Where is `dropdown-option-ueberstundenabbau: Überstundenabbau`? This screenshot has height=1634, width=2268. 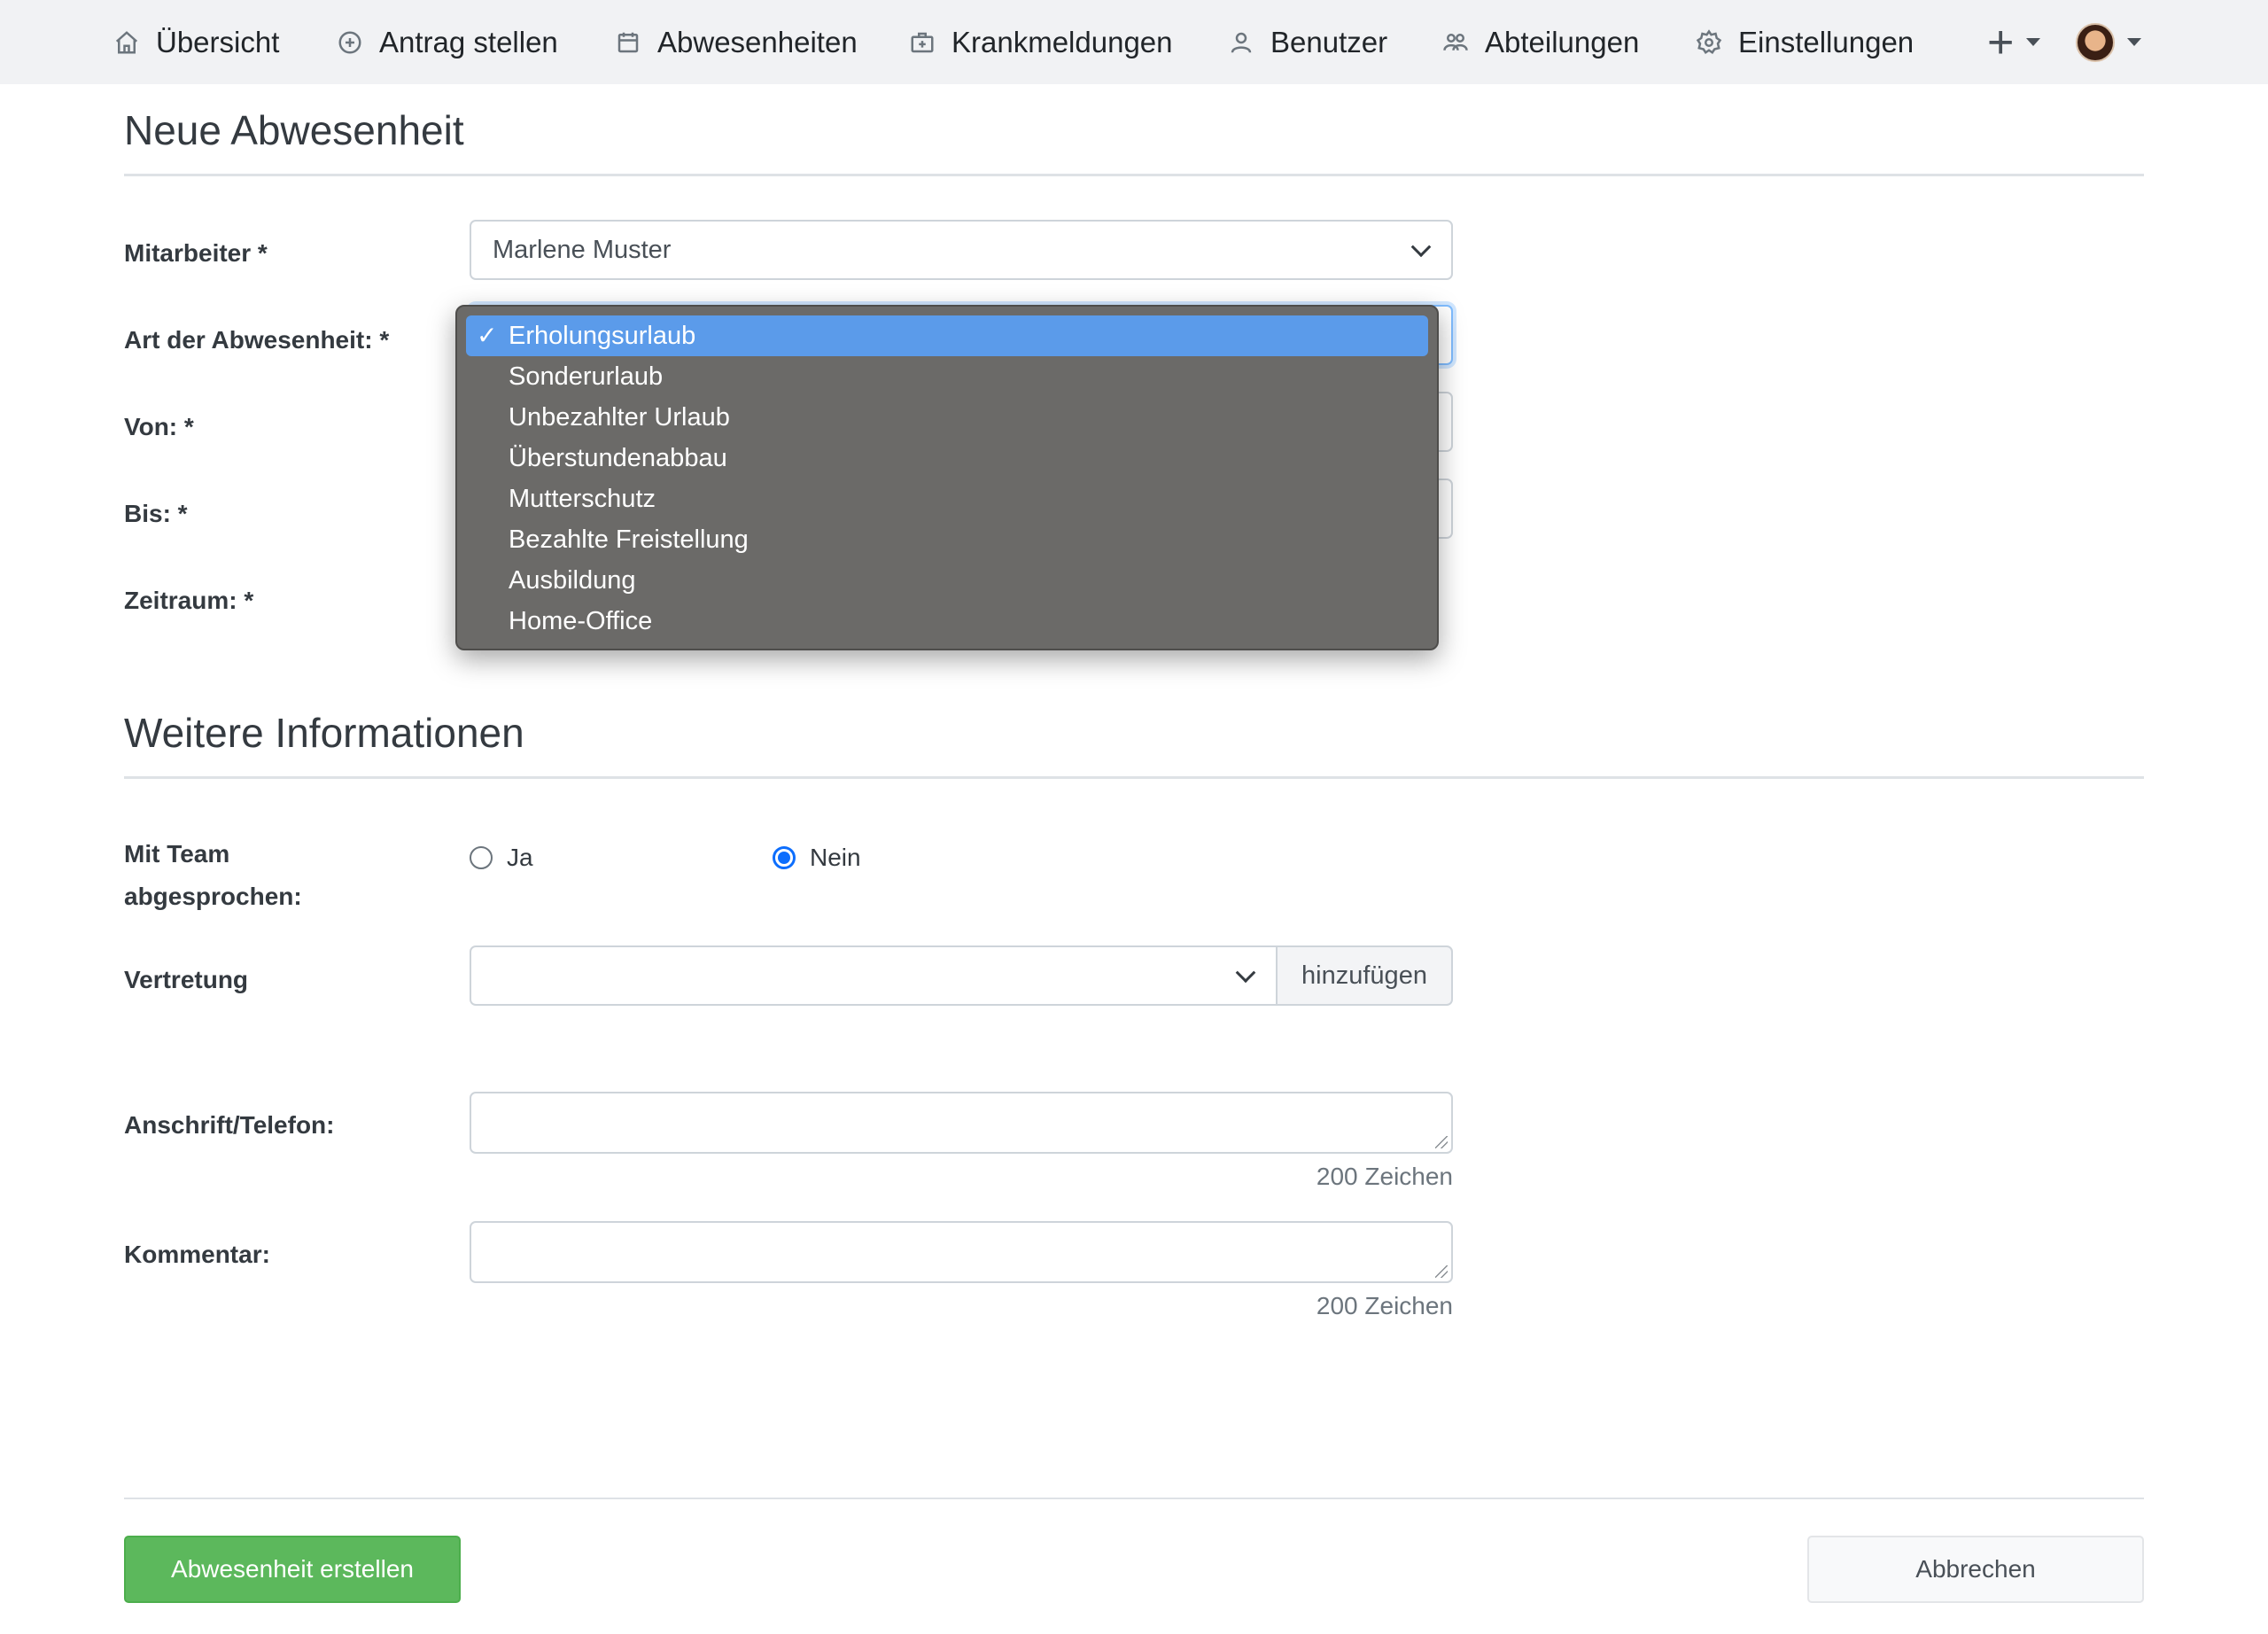
dropdown-option-ueberstundenabbau: Überstundenabbau is located at coordinates (947, 458).